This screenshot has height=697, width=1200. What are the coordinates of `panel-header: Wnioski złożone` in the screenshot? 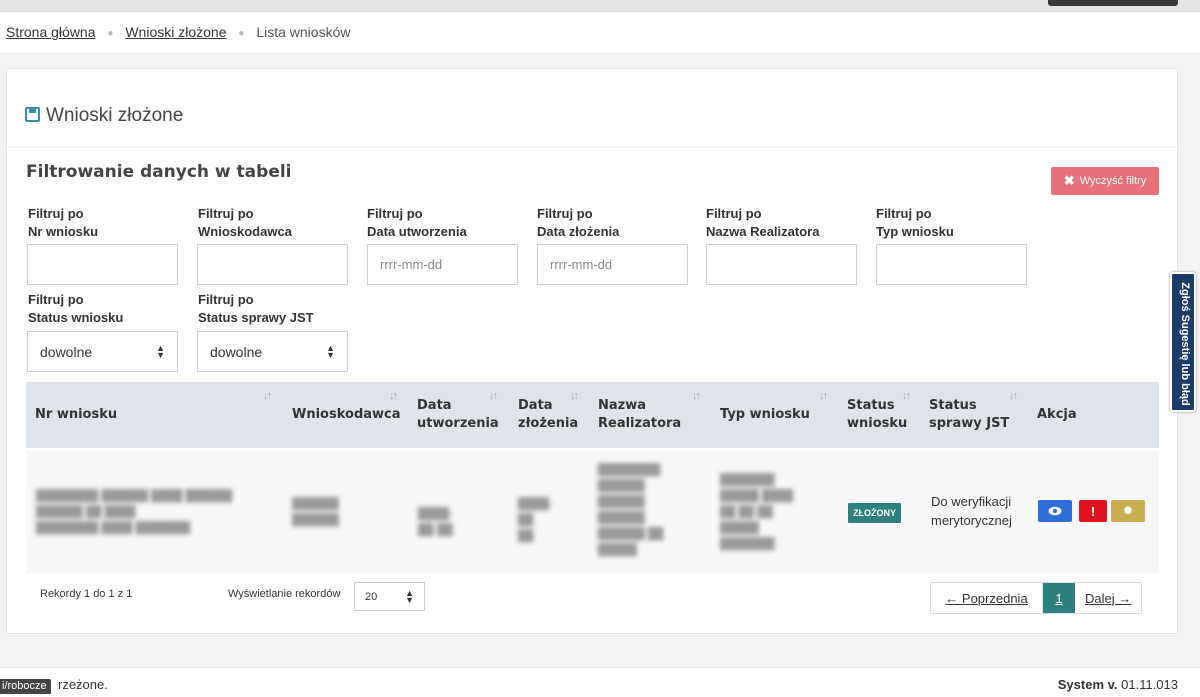 It's located at (592, 108).